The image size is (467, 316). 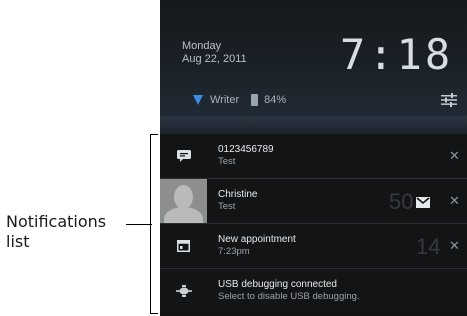 I want to click on battery-level: 84%, so click(x=275, y=100).